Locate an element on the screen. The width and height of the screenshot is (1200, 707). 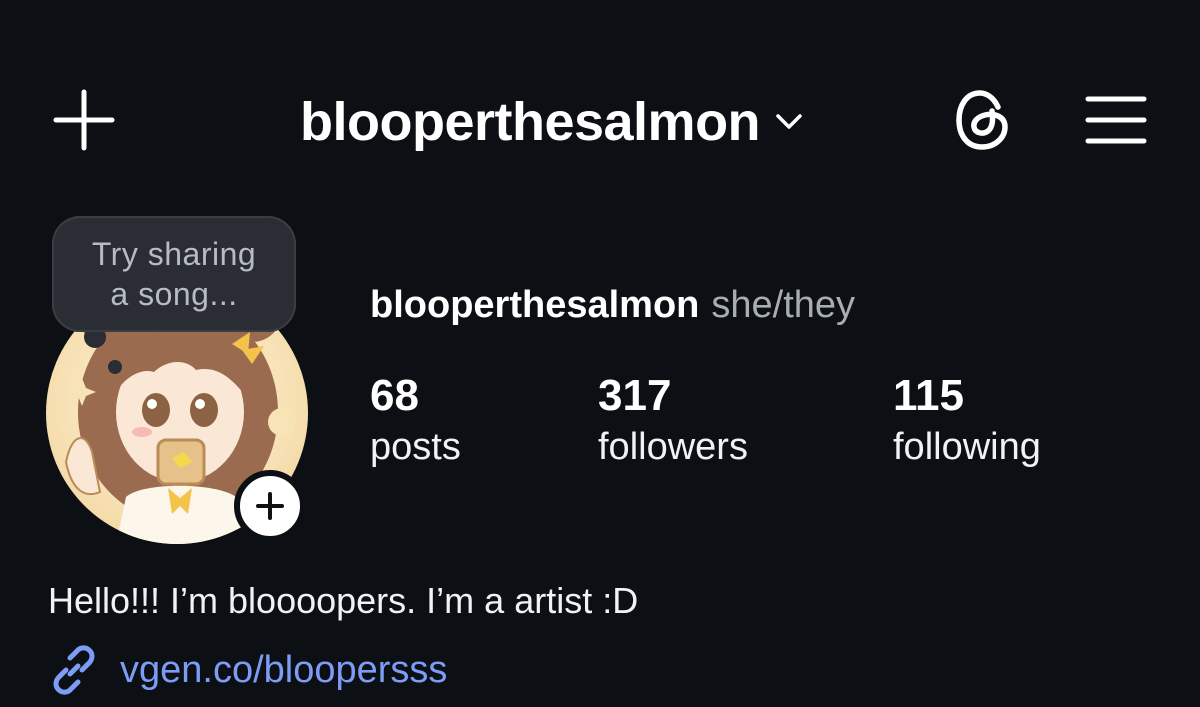
add-story-button is located at coordinates (270, 506).